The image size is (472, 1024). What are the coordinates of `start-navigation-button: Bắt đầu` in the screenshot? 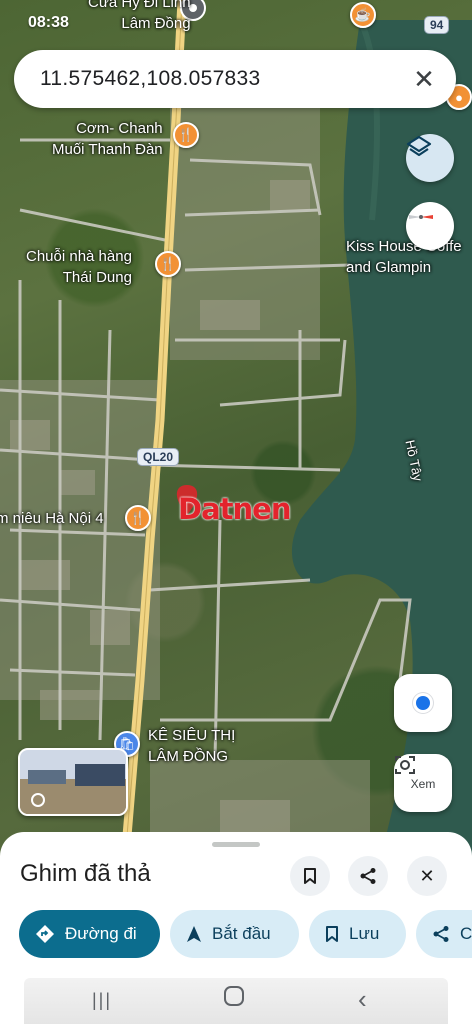 It's located at (234, 934).